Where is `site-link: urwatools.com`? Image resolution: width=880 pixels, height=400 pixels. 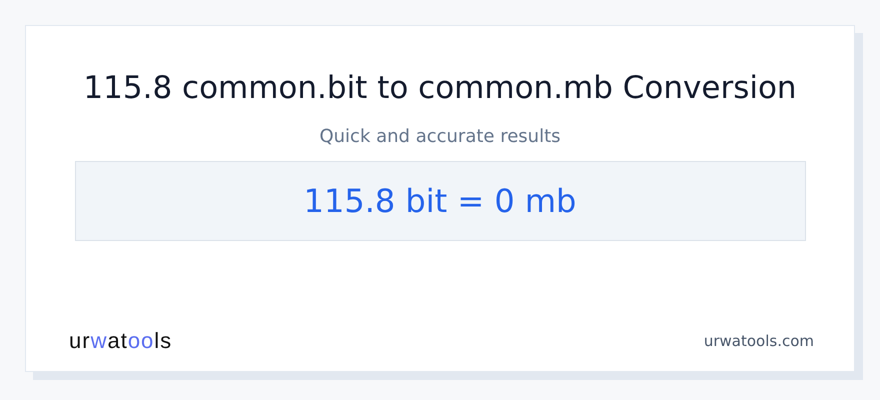
site-link: urwatools.com is located at coordinates (759, 341).